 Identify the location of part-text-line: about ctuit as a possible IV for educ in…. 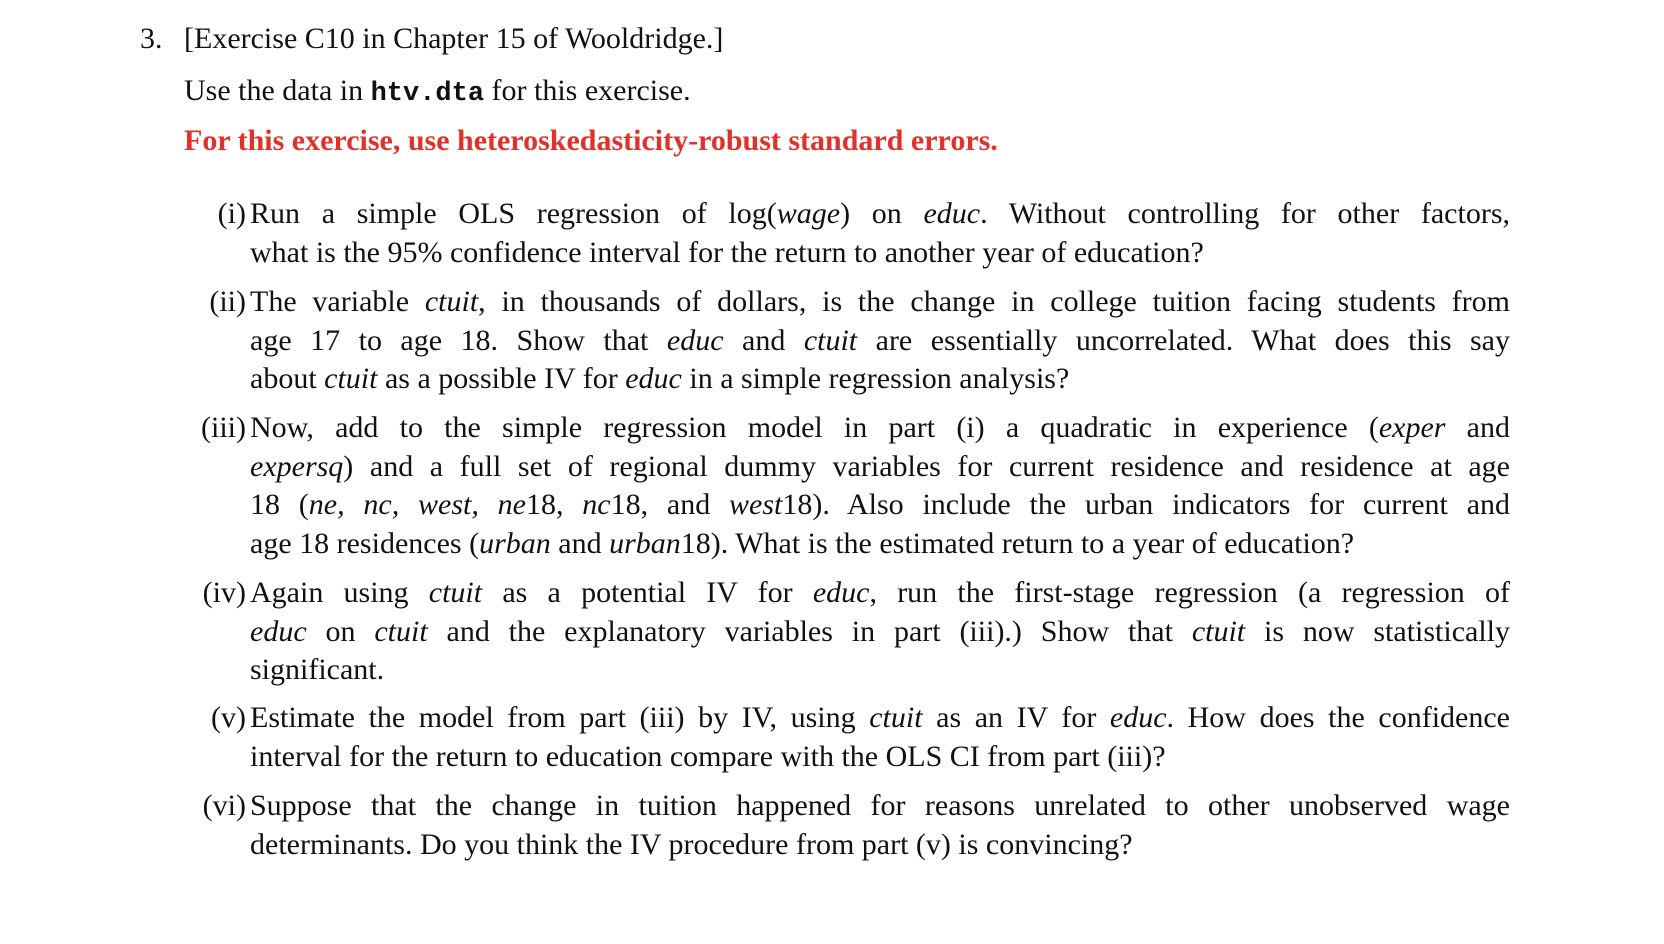
(880, 379).